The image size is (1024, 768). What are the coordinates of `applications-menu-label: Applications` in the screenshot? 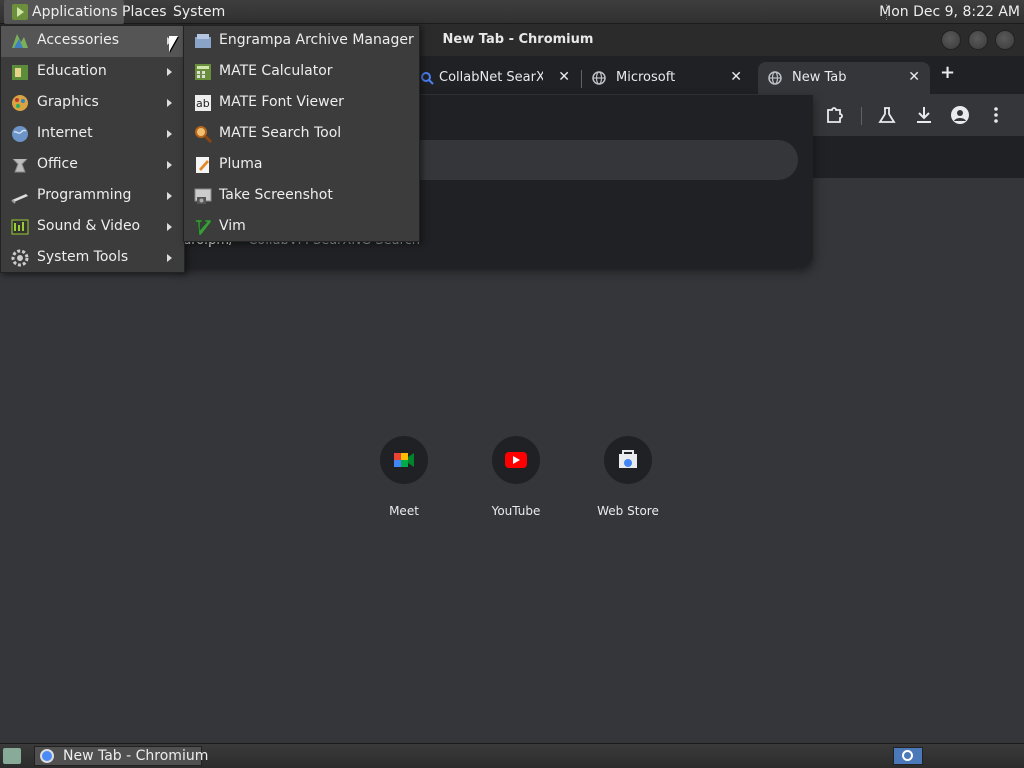 It's located at (75, 12).